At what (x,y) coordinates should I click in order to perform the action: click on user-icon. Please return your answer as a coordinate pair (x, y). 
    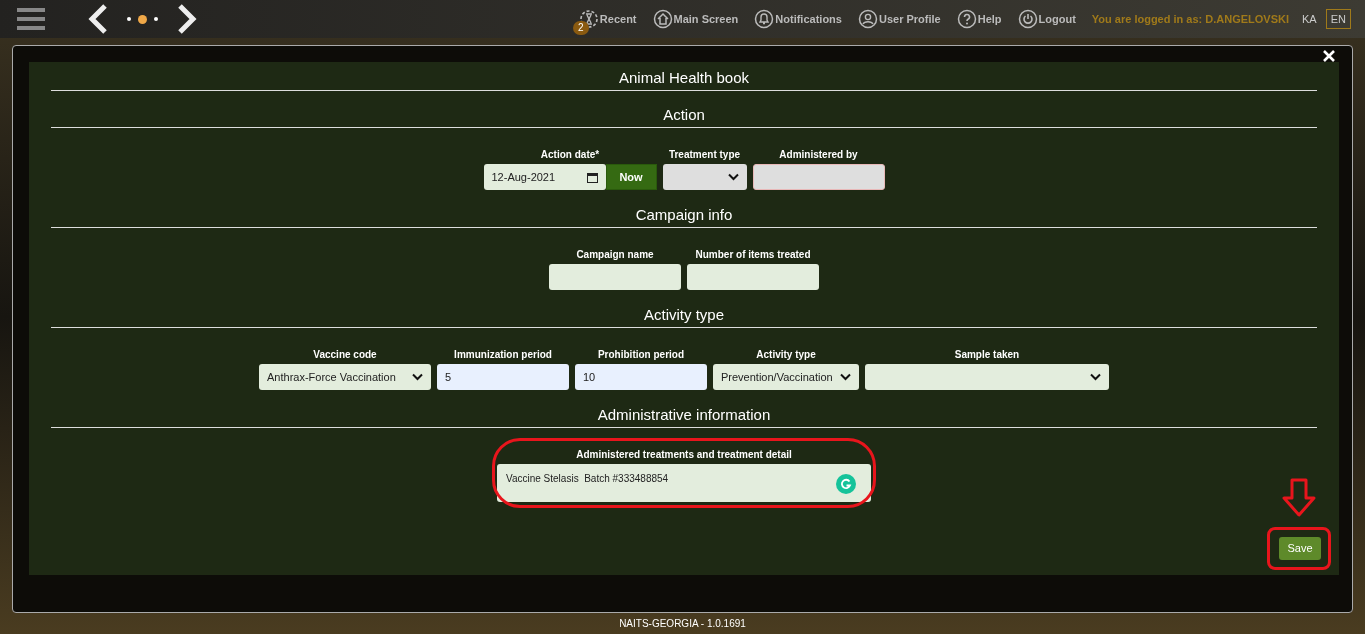
    Looking at the image, I should click on (867, 19).